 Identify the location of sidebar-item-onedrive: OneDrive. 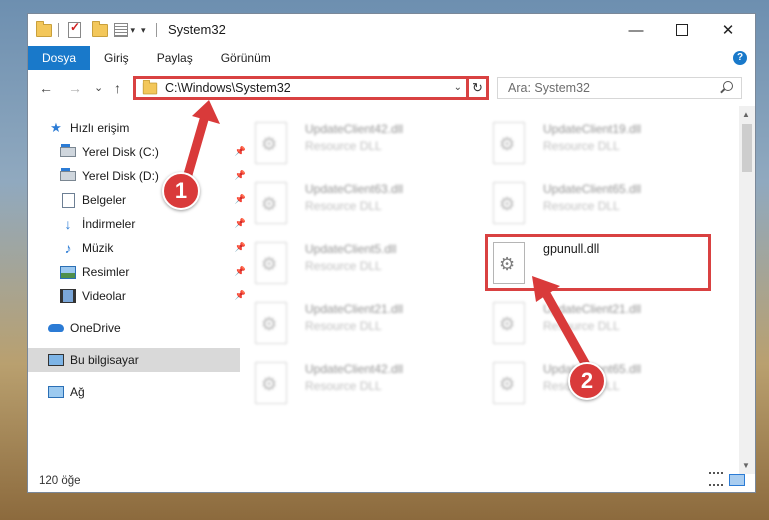
(134, 328).